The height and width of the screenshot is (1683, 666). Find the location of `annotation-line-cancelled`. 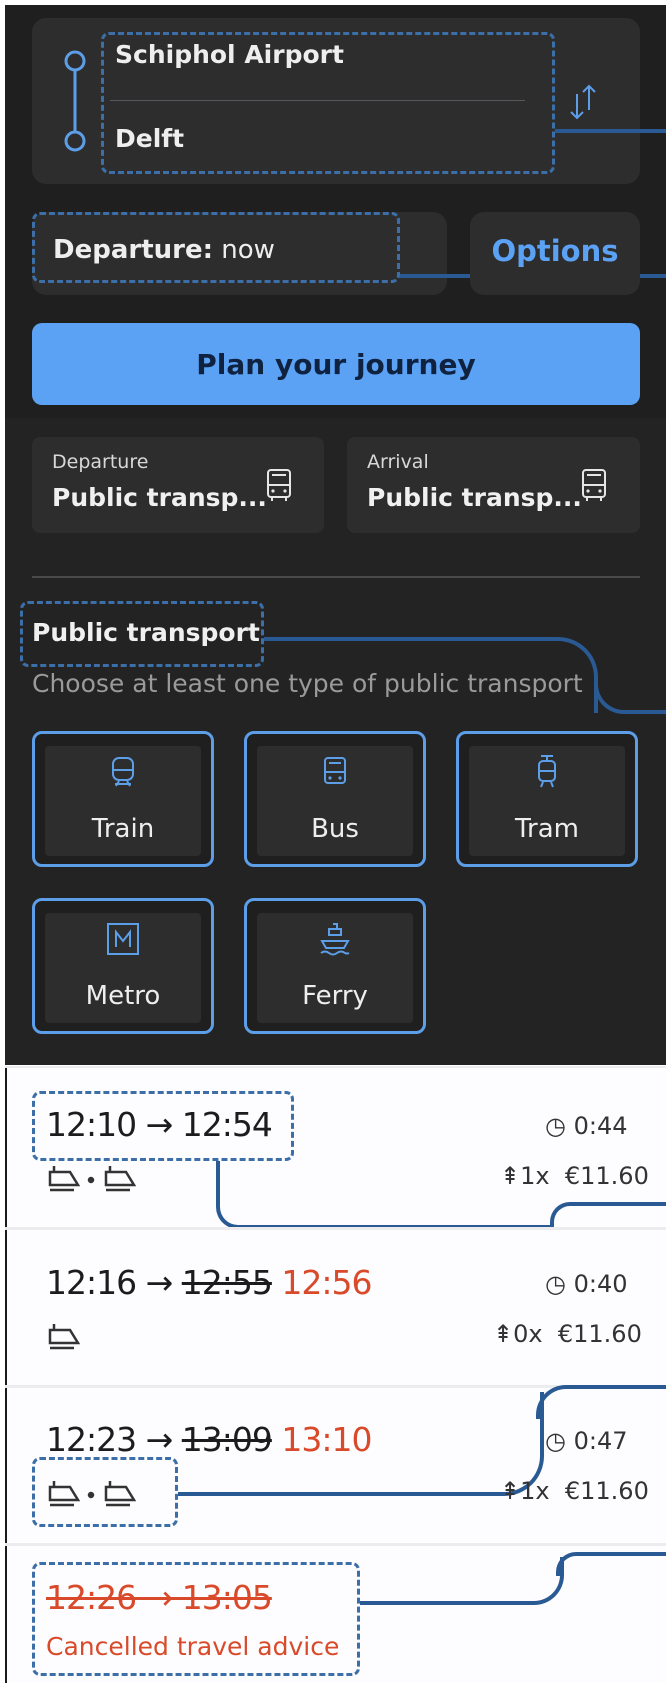

annotation-line-cancelled is located at coordinates (462, 1581).